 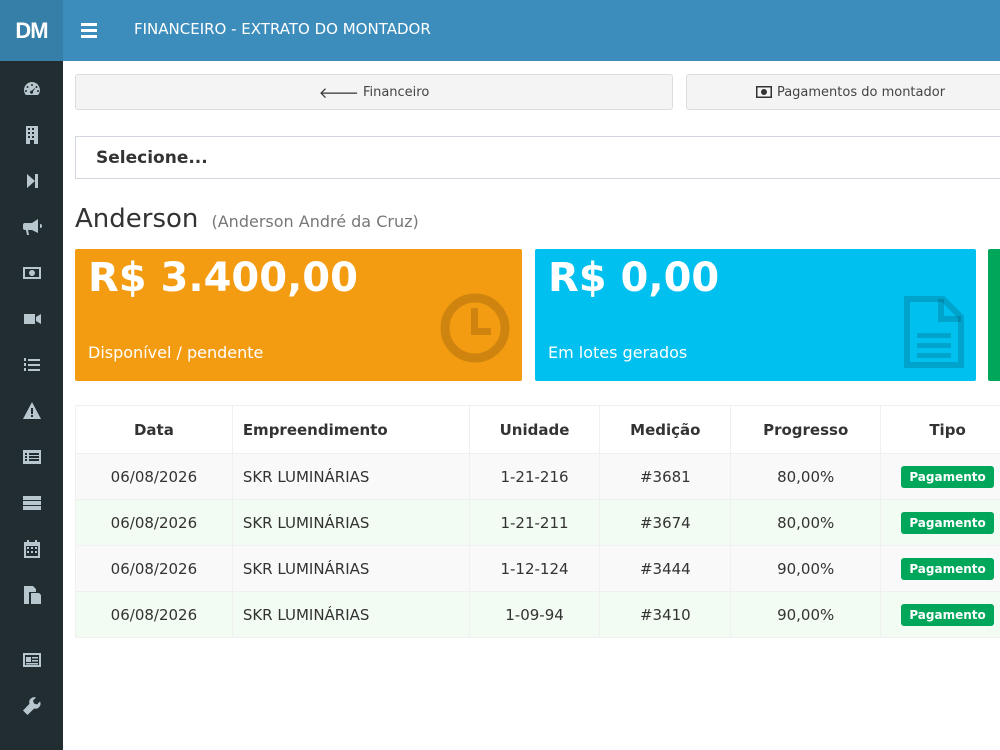 I want to click on sidebar-item-list-alt, so click(x=31, y=457).